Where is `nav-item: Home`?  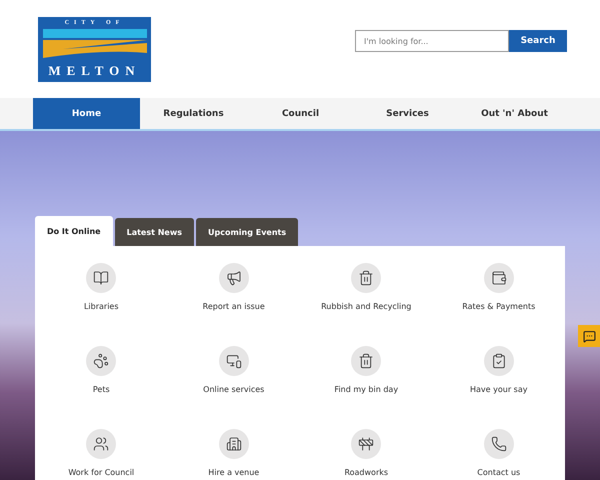 nav-item: Home is located at coordinates (86, 113).